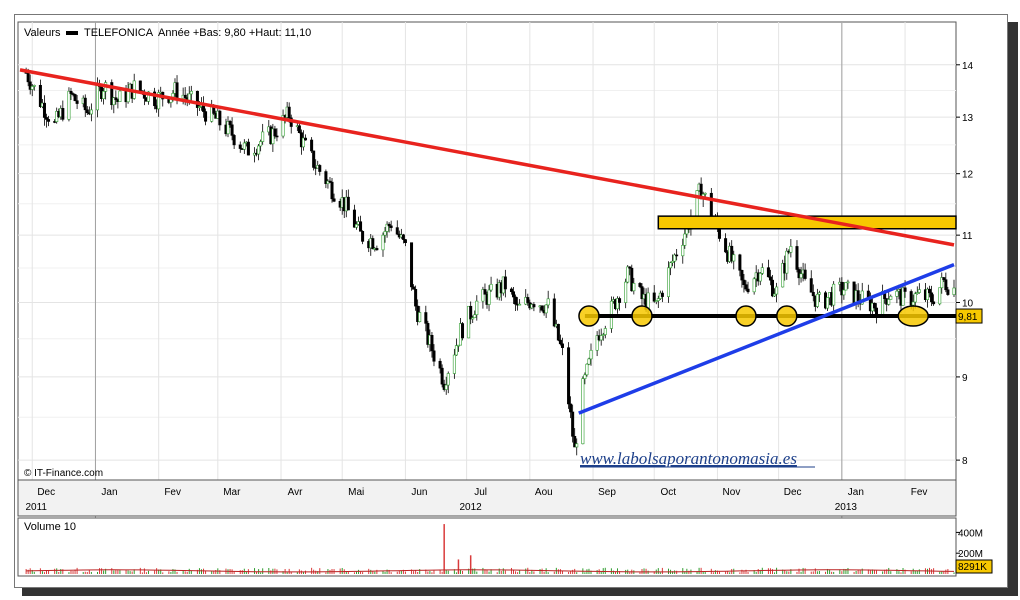  I want to click on y-tick-label: 13, so click(968, 118).